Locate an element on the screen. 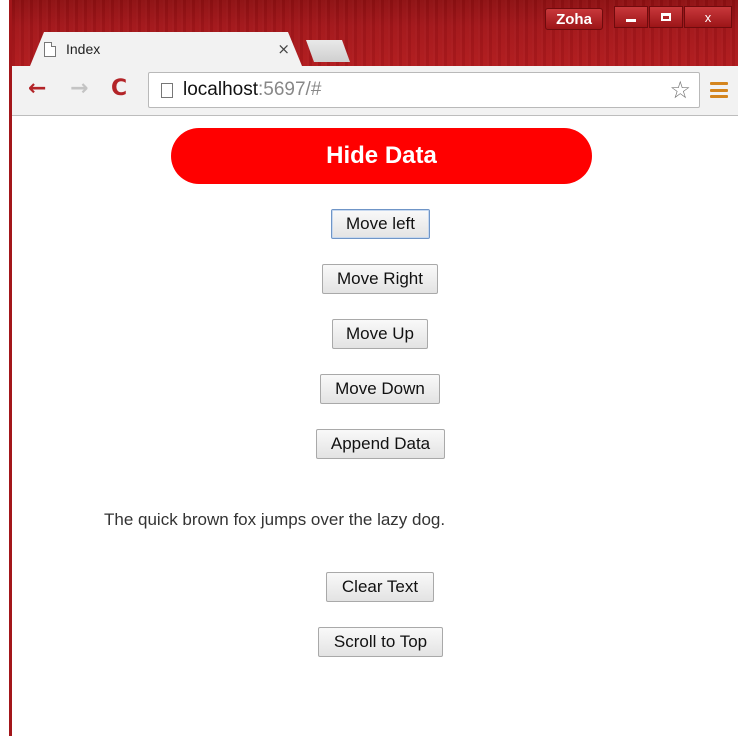 The image size is (738, 736). move-up-button: Move Up is located at coordinates (380, 334).